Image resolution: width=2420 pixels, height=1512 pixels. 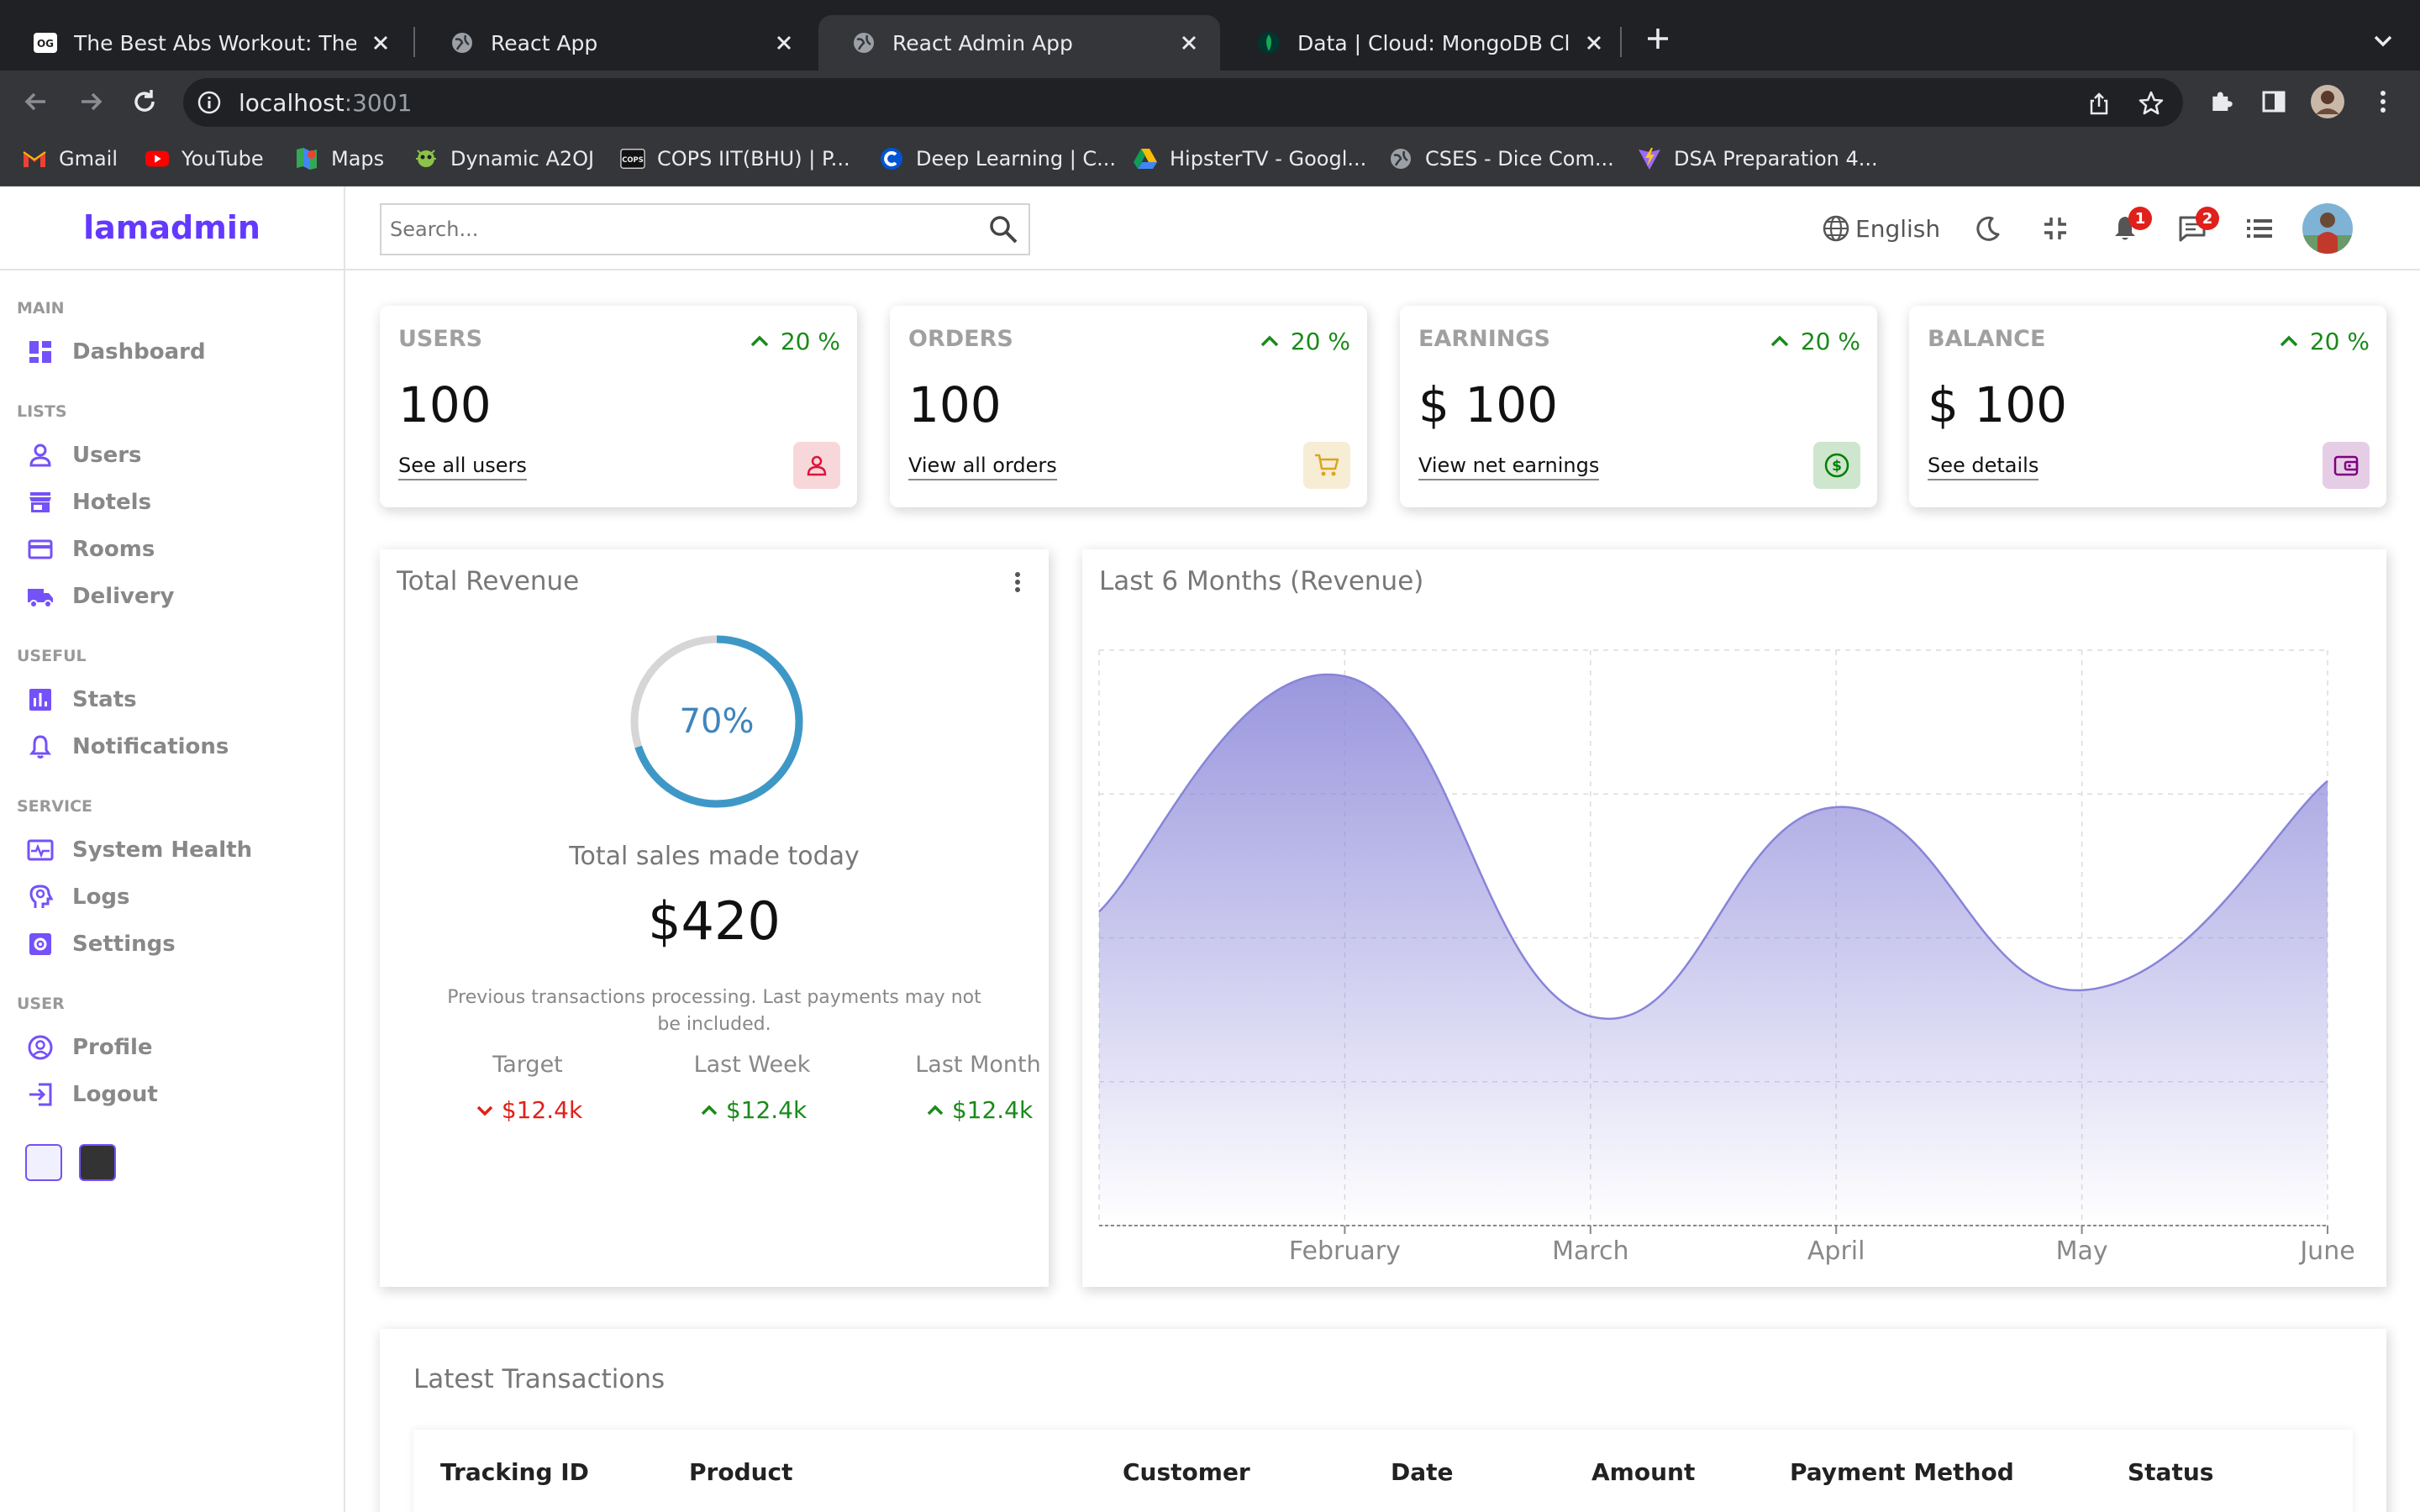 What do you see at coordinates (34, 158) in the screenshot?
I see `gmail-icon` at bounding box center [34, 158].